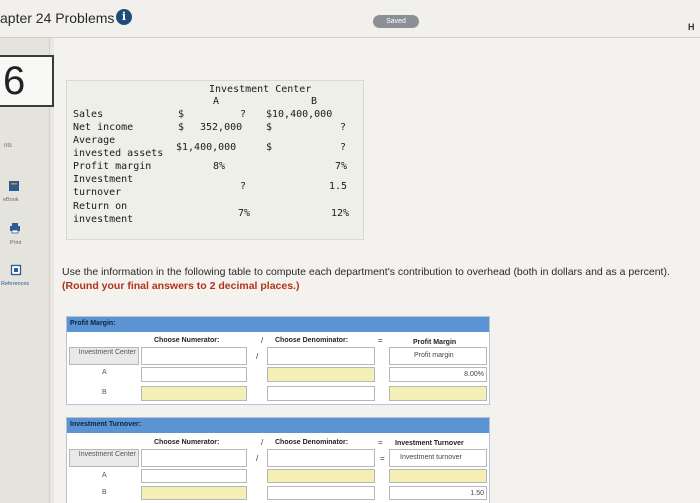 The height and width of the screenshot is (503, 700). I want to click on it-denominator-b-select, so click(321, 493).